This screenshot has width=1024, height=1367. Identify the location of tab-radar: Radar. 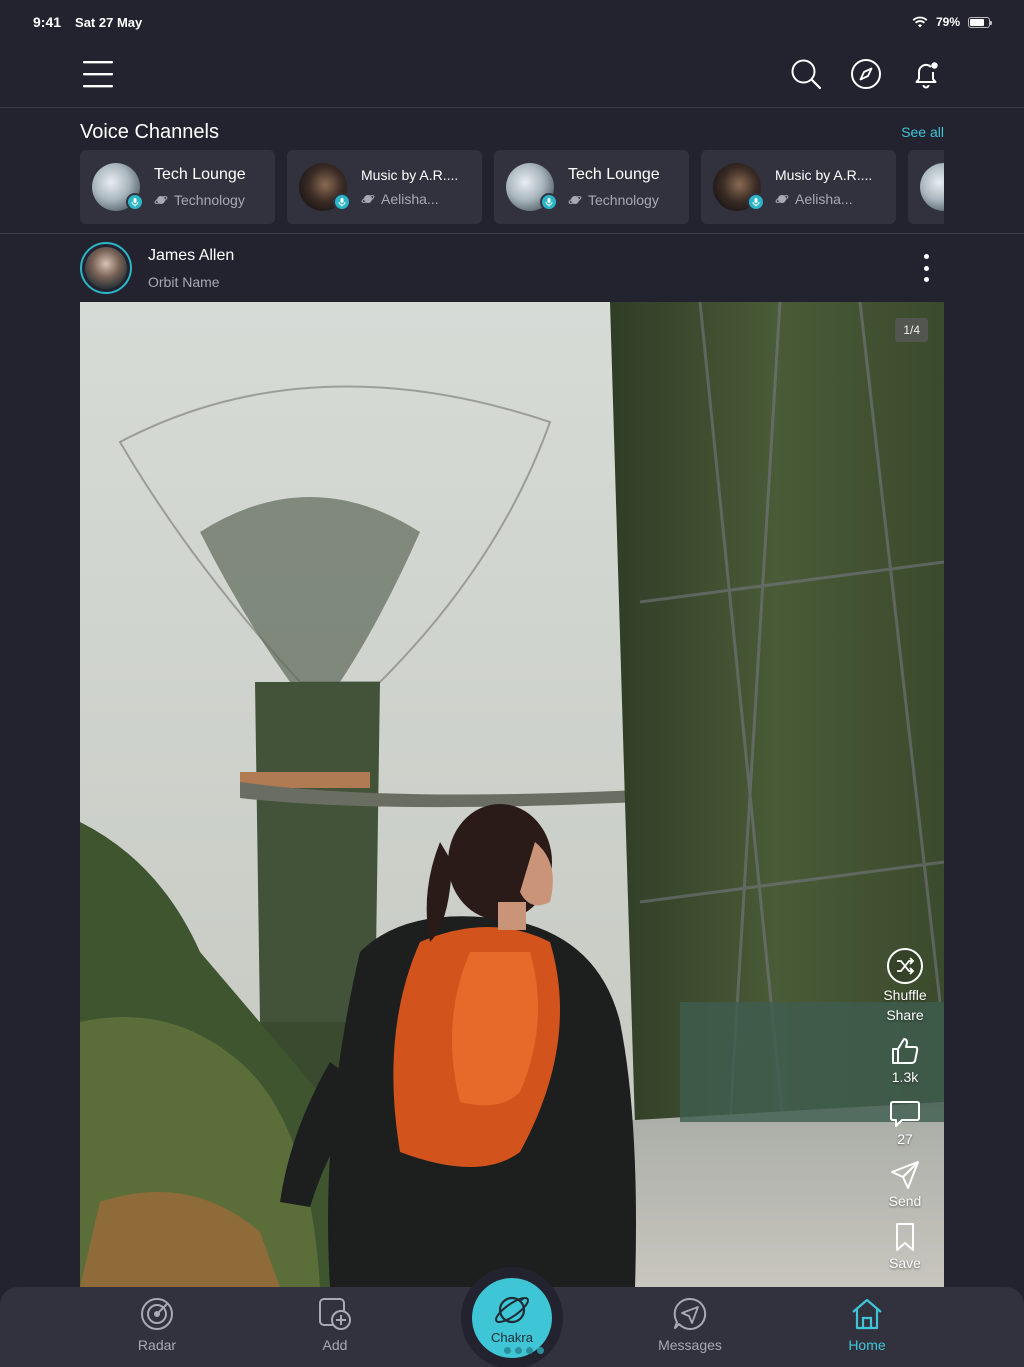
(157, 1327).